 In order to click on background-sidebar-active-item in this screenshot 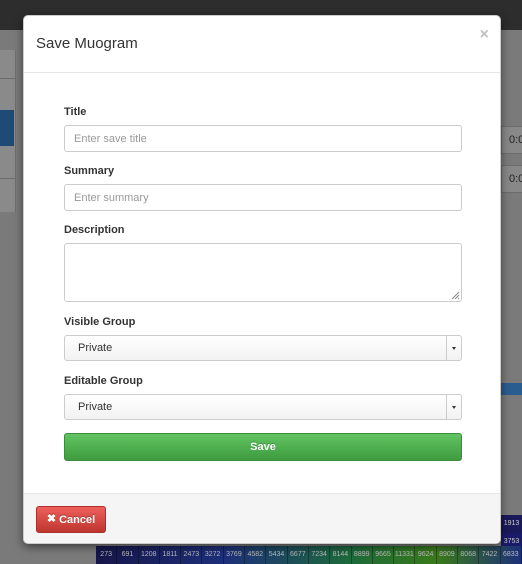, I will do `click(7, 128)`.